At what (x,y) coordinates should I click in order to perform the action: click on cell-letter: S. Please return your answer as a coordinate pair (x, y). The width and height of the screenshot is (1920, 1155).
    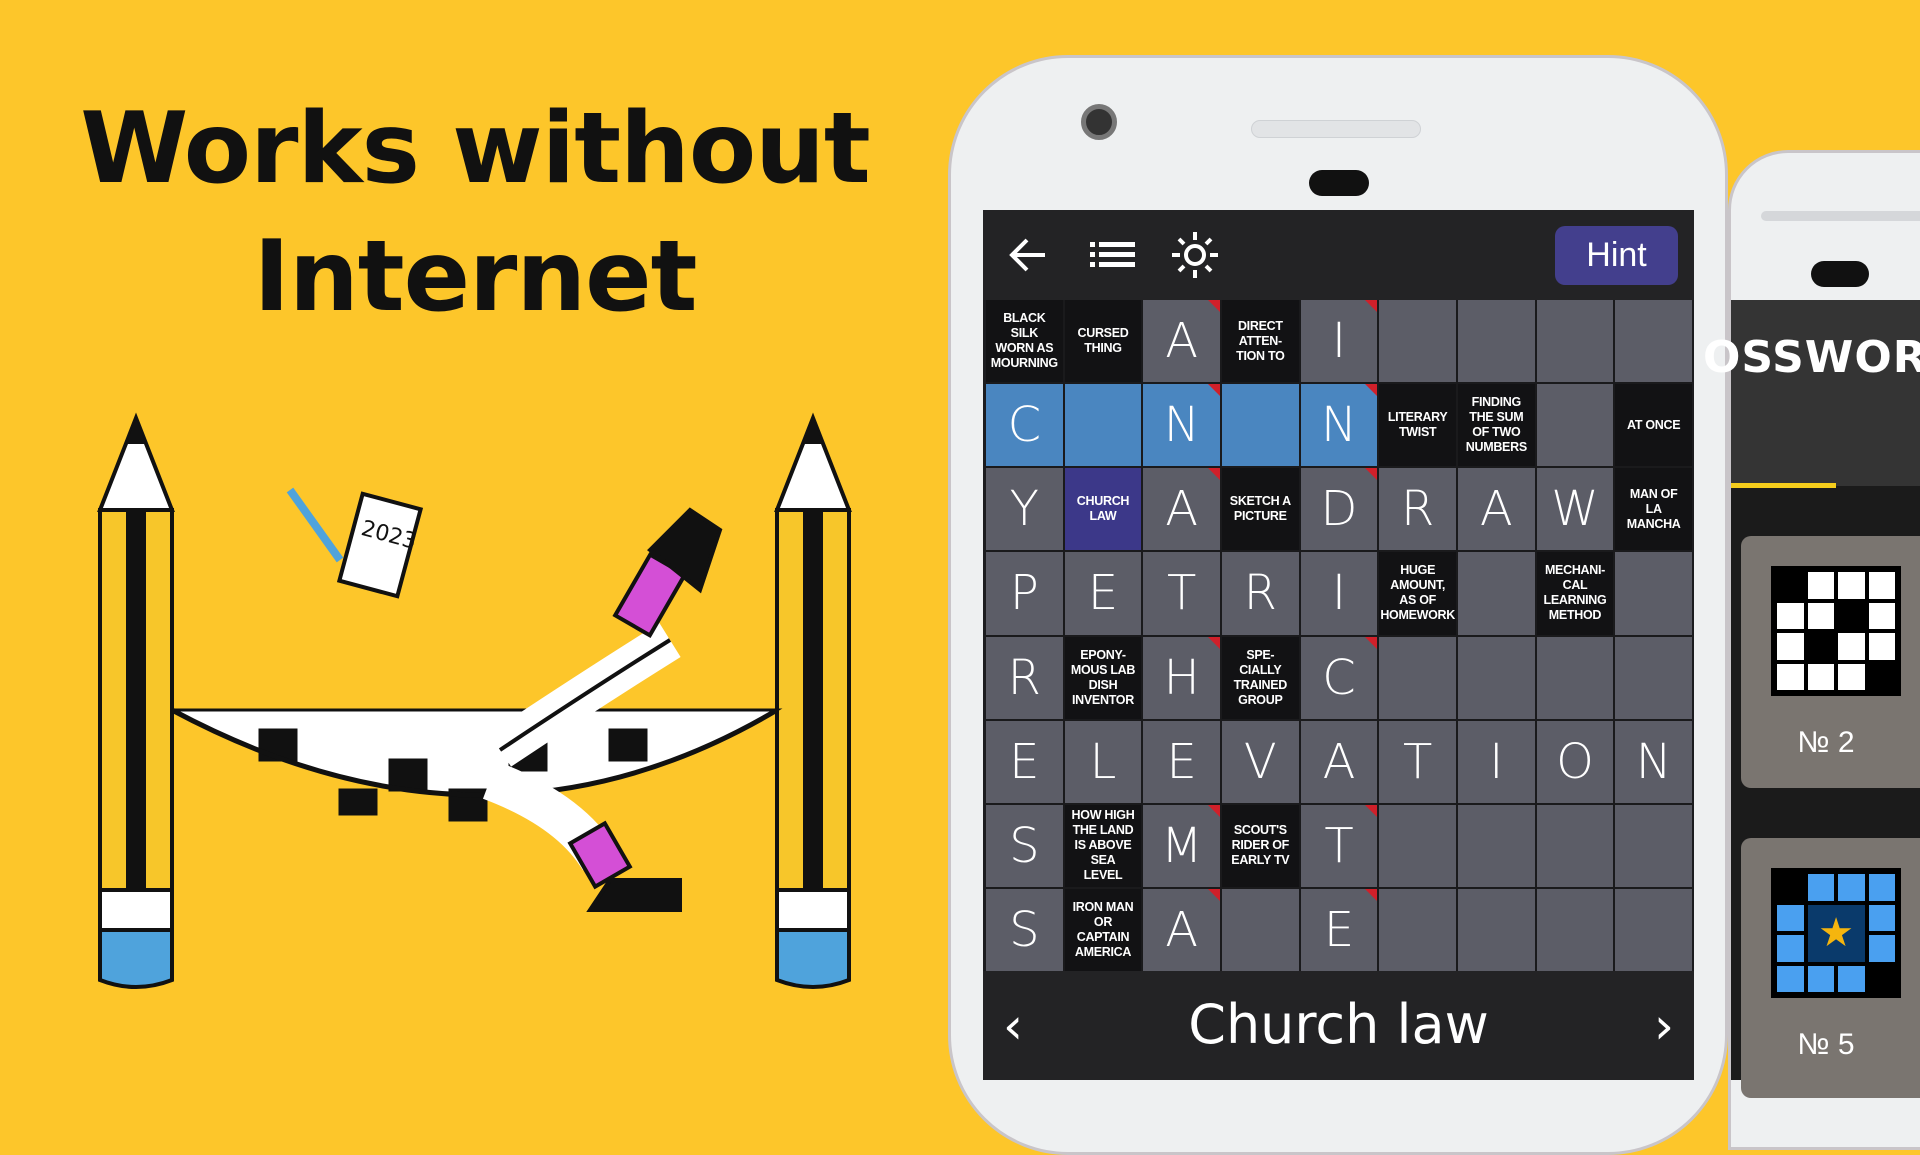
    Looking at the image, I should click on (1024, 929).